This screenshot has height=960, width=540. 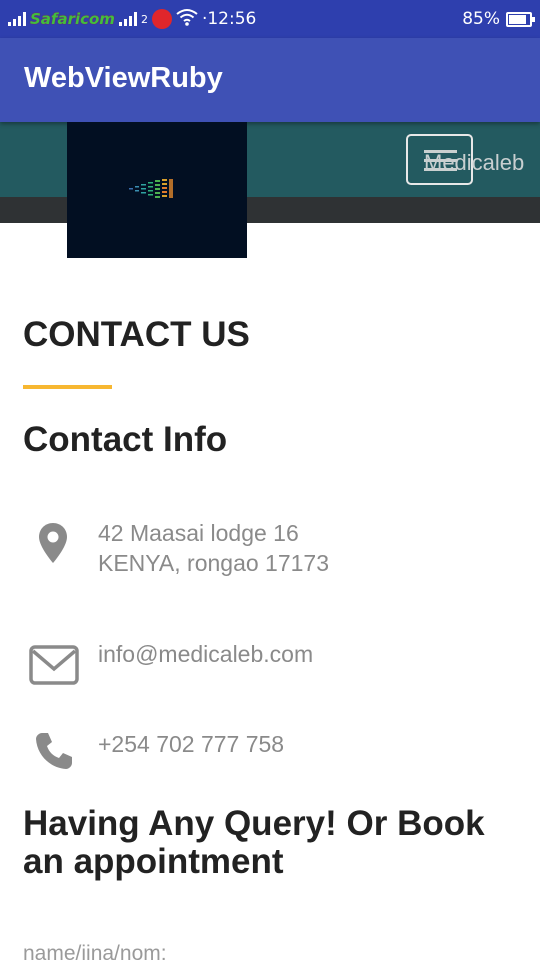 What do you see at coordinates (17, 19) in the screenshot?
I see `signal-icon` at bounding box center [17, 19].